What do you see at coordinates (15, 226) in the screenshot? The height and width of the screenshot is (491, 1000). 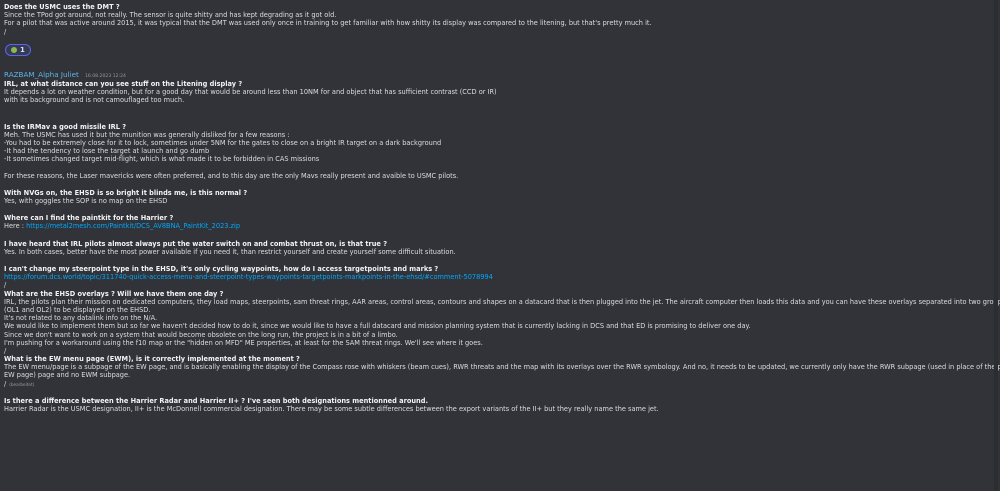 I see `answer-prefix: Here :` at bounding box center [15, 226].